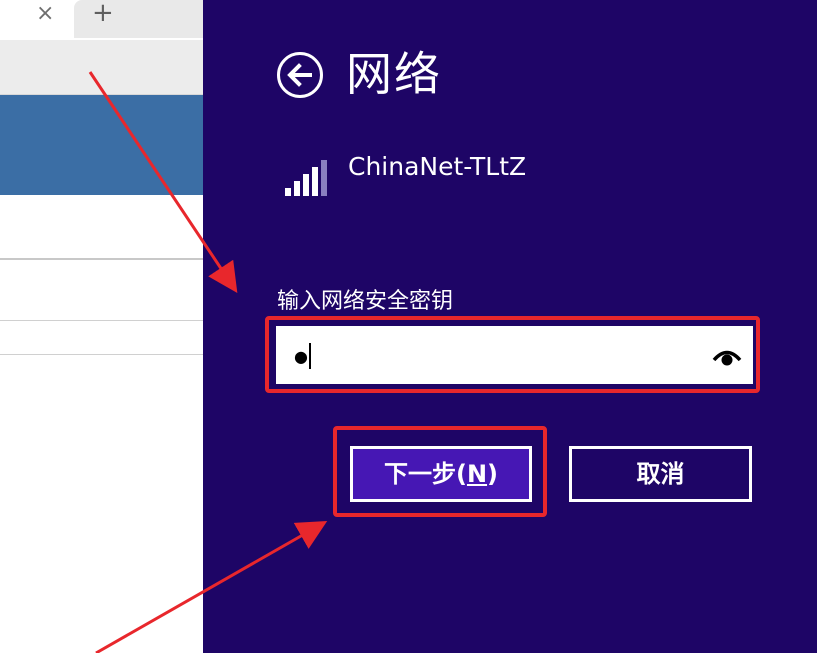 This screenshot has height=653, width=817. Describe the element at coordinates (45, 14) in the screenshot. I see `tab-close-icon: ×` at that location.